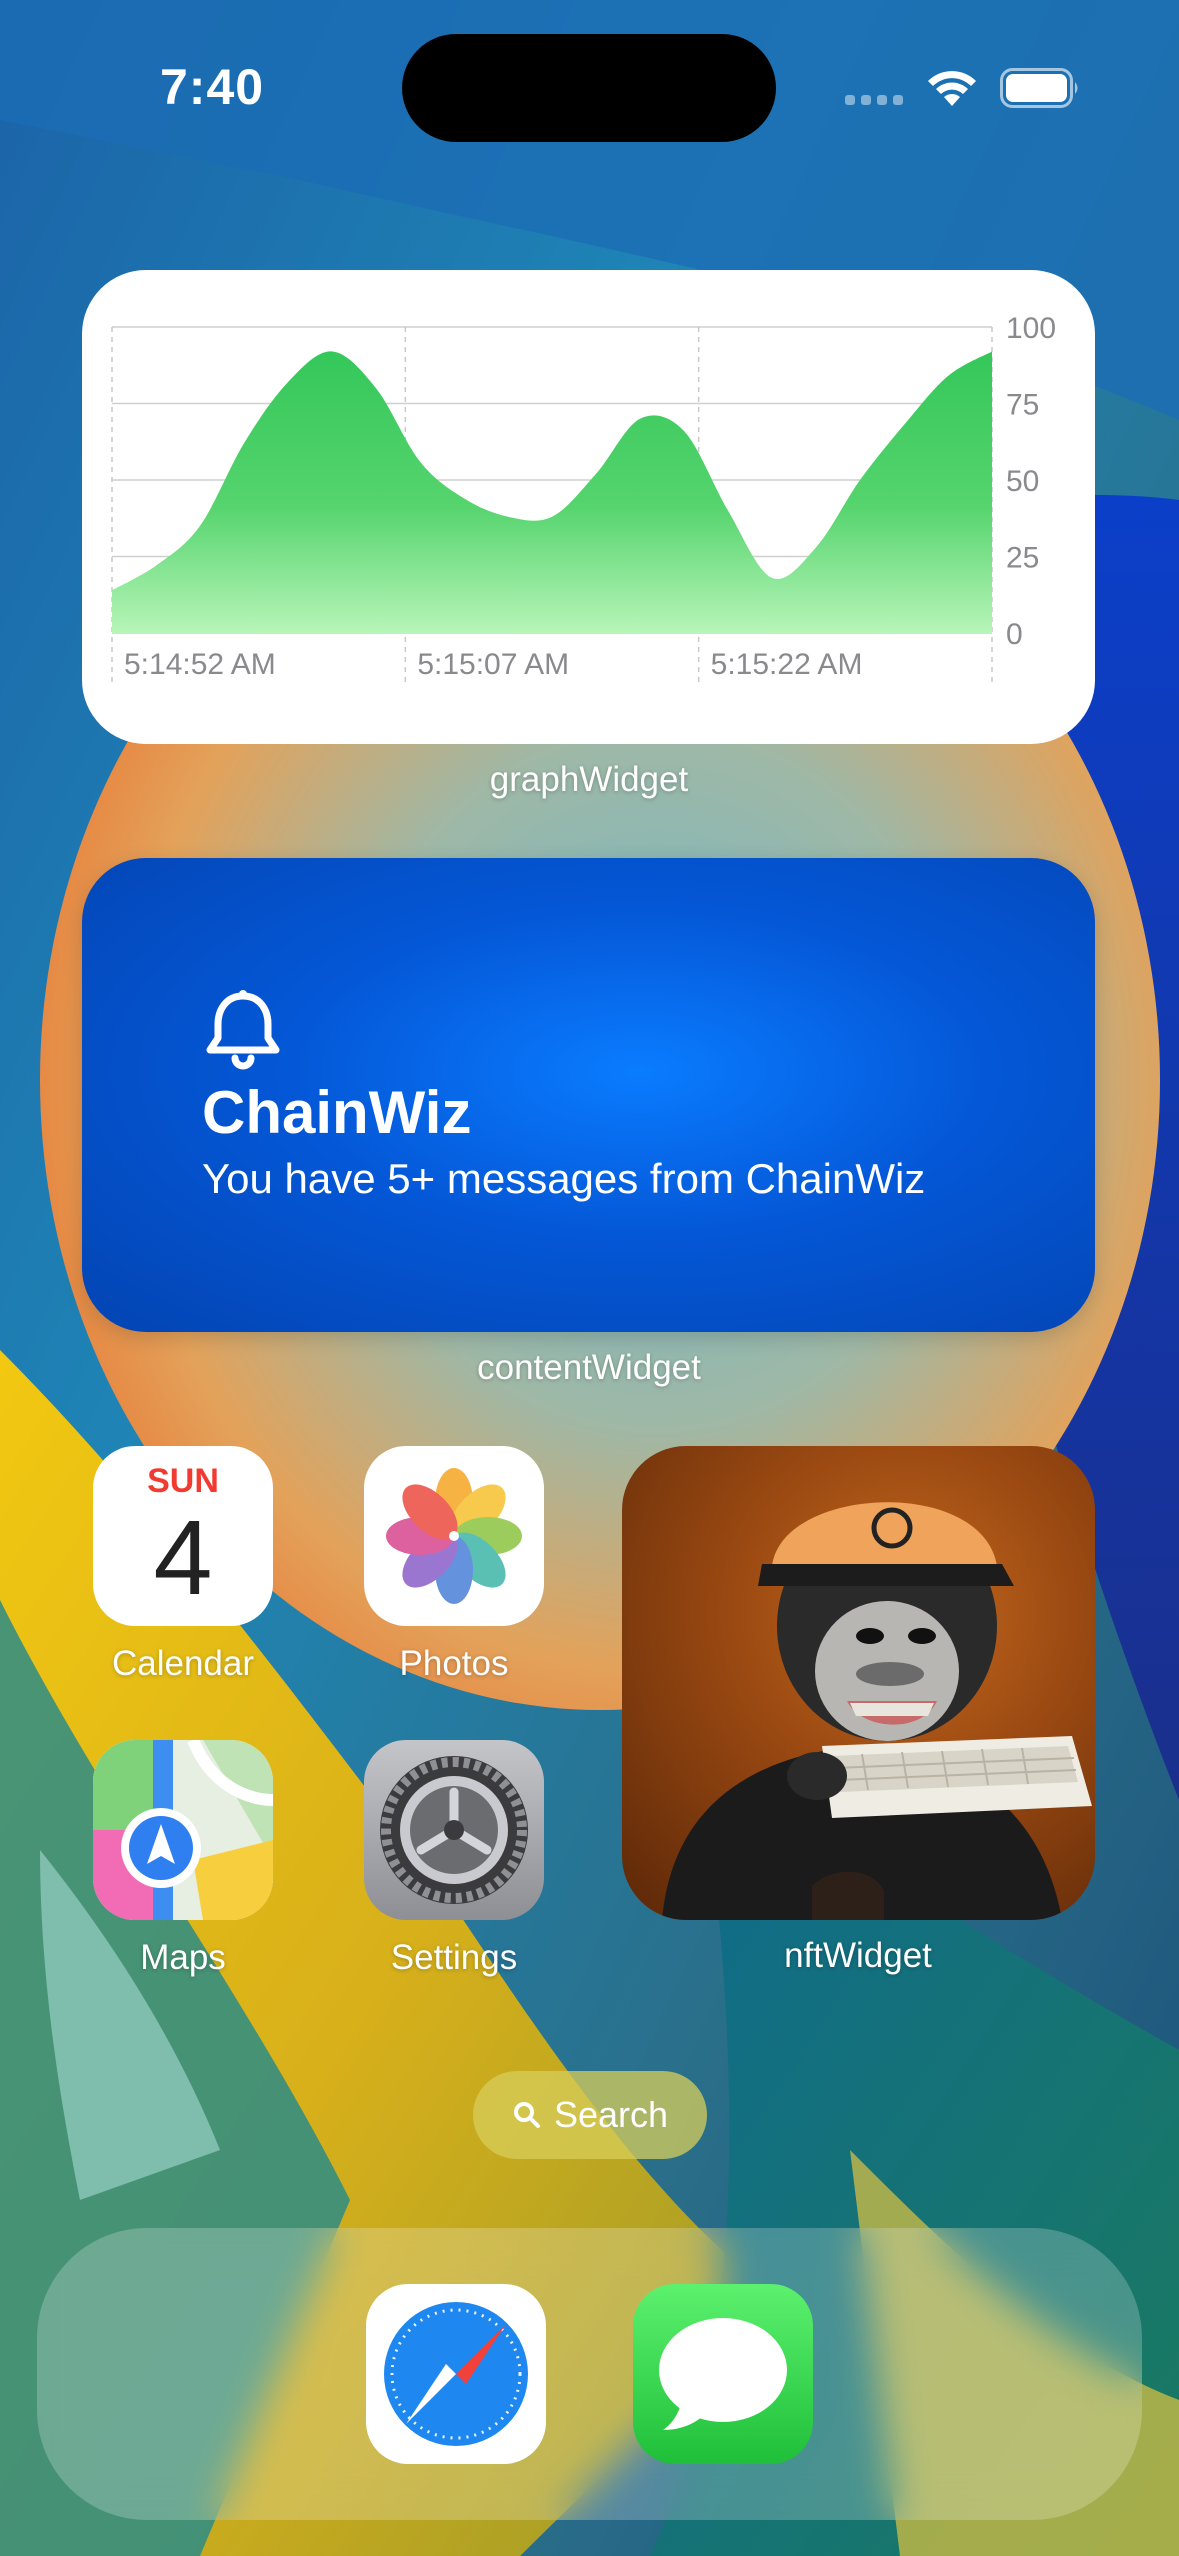 The image size is (1179, 2556). What do you see at coordinates (454, 1663) in the screenshot?
I see `photos-label: Photos` at bounding box center [454, 1663].